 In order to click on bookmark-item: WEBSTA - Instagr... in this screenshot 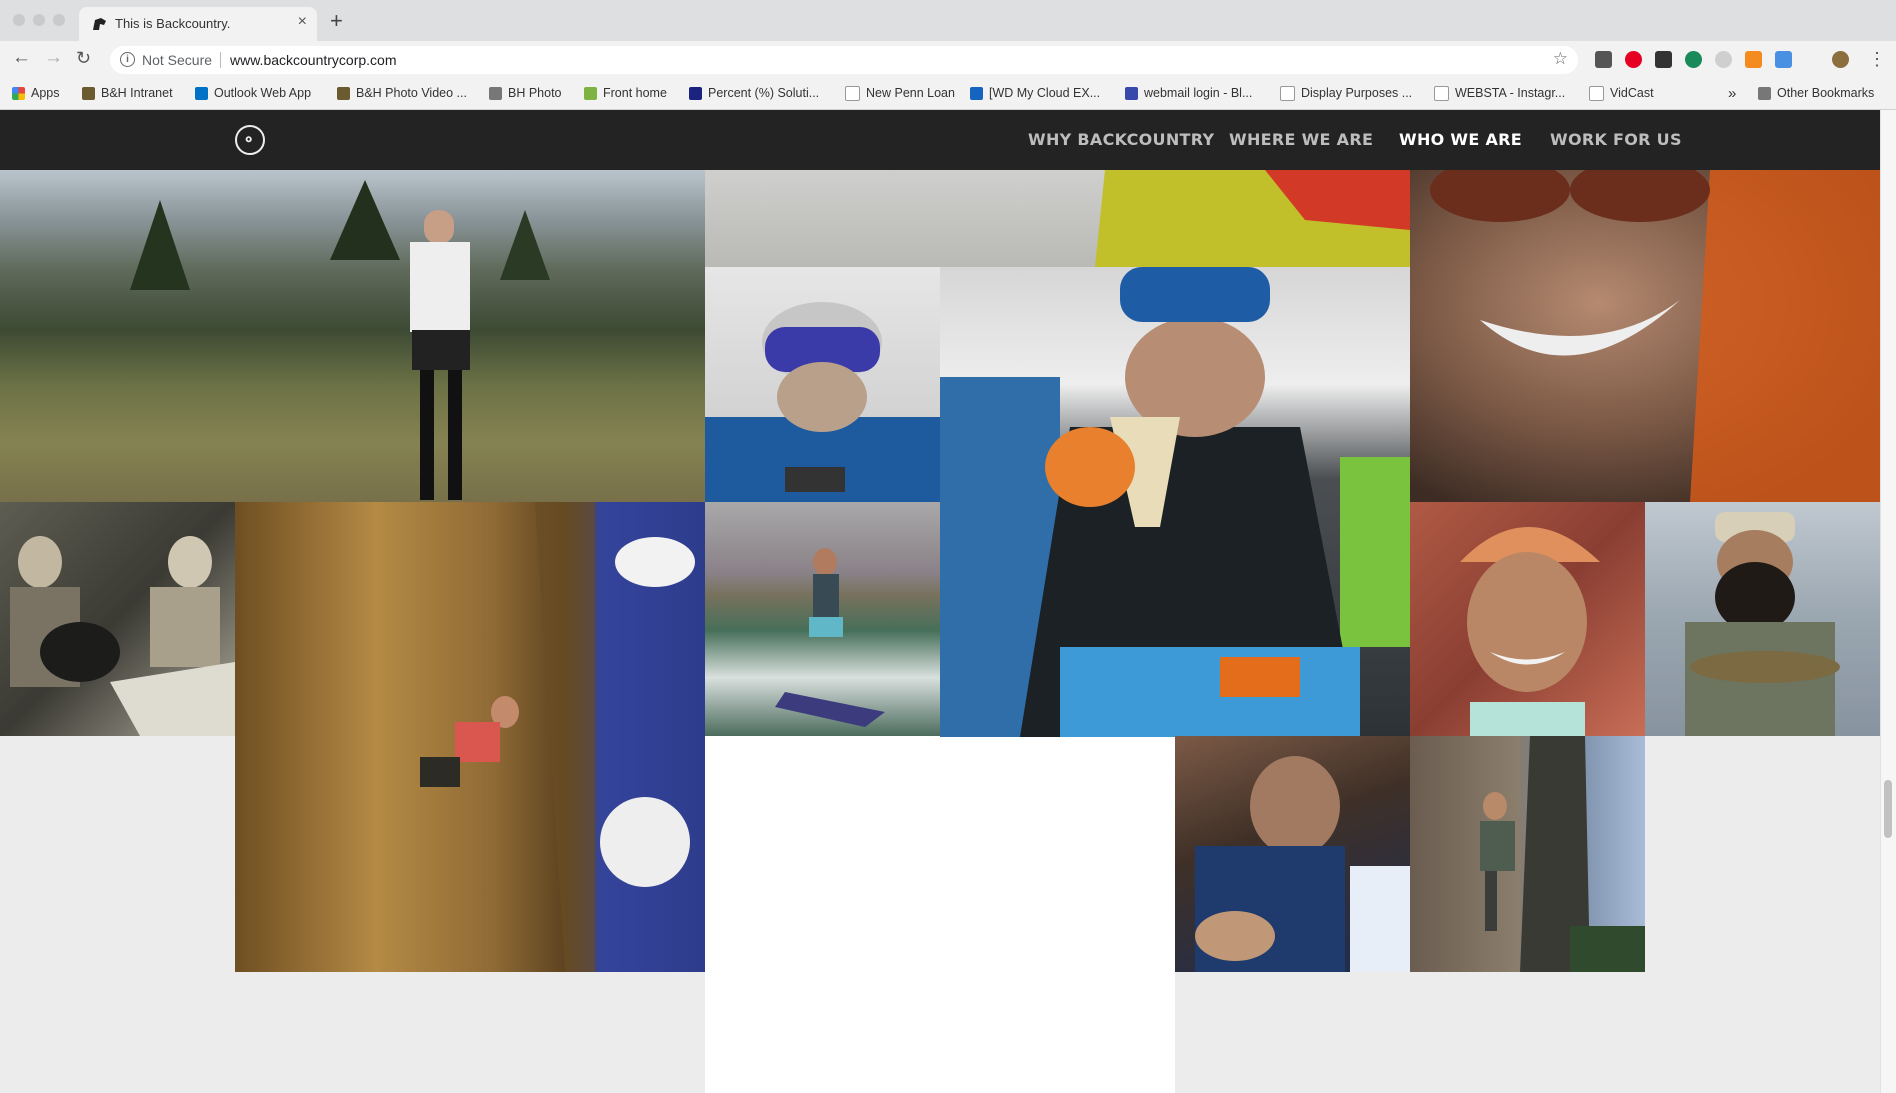, I will do `click(1499, 93)`.